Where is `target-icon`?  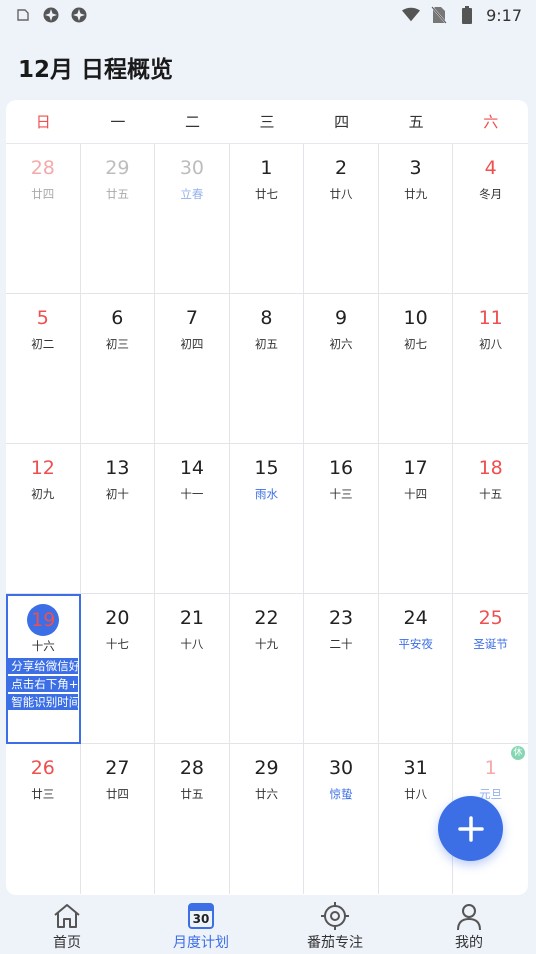 target-icon is located at coordinates (335, 916).